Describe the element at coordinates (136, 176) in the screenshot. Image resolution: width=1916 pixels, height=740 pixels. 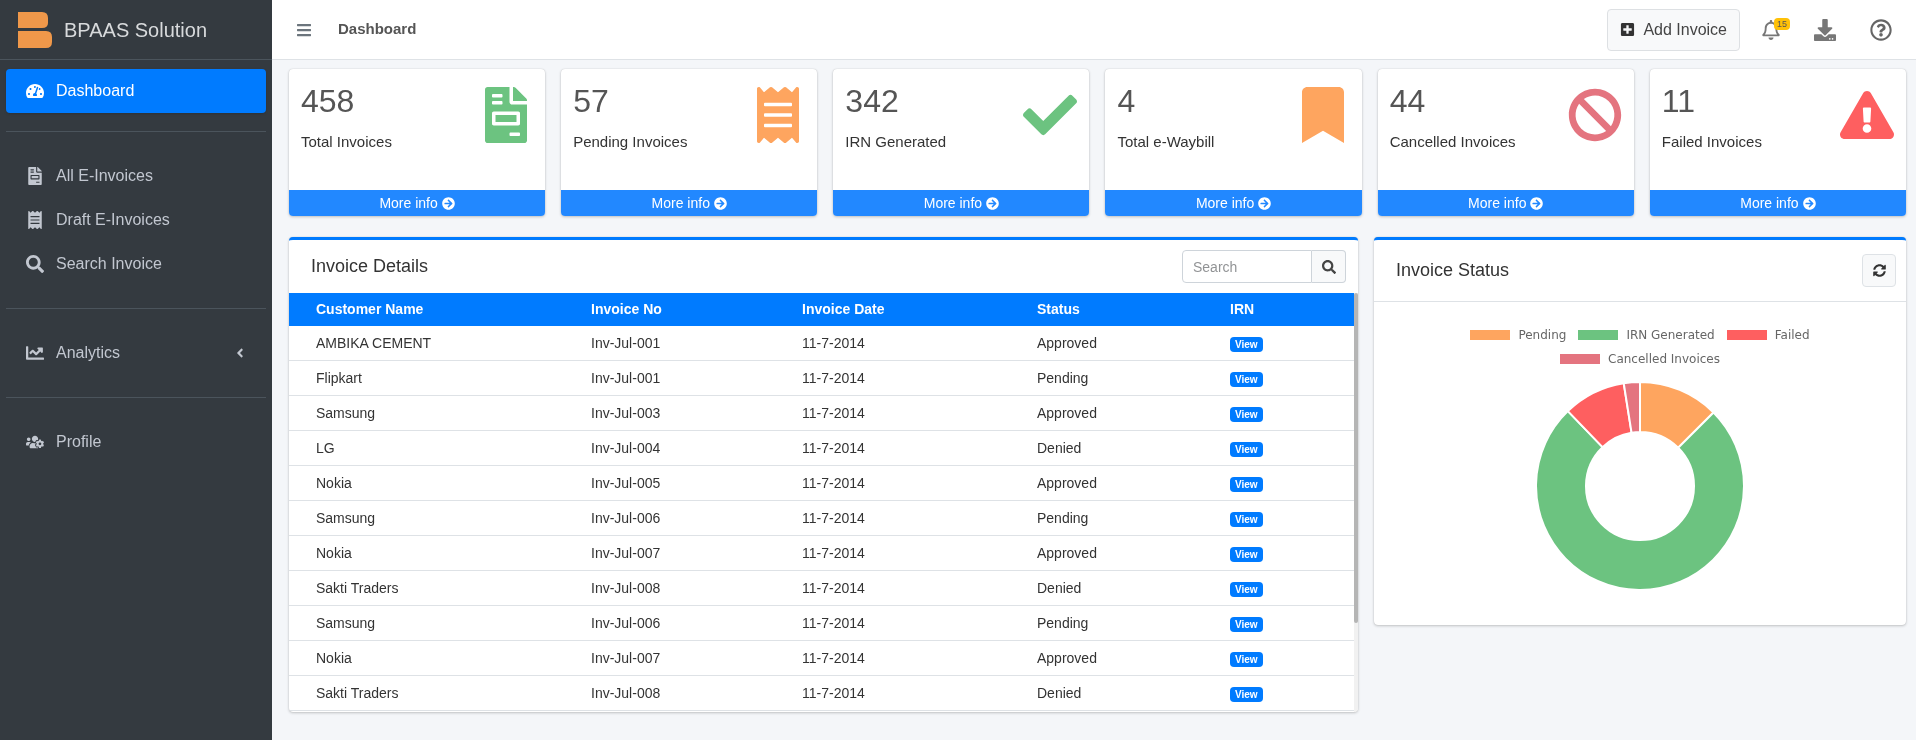
I see `sidebar-item: All E-Invoices` at that location.